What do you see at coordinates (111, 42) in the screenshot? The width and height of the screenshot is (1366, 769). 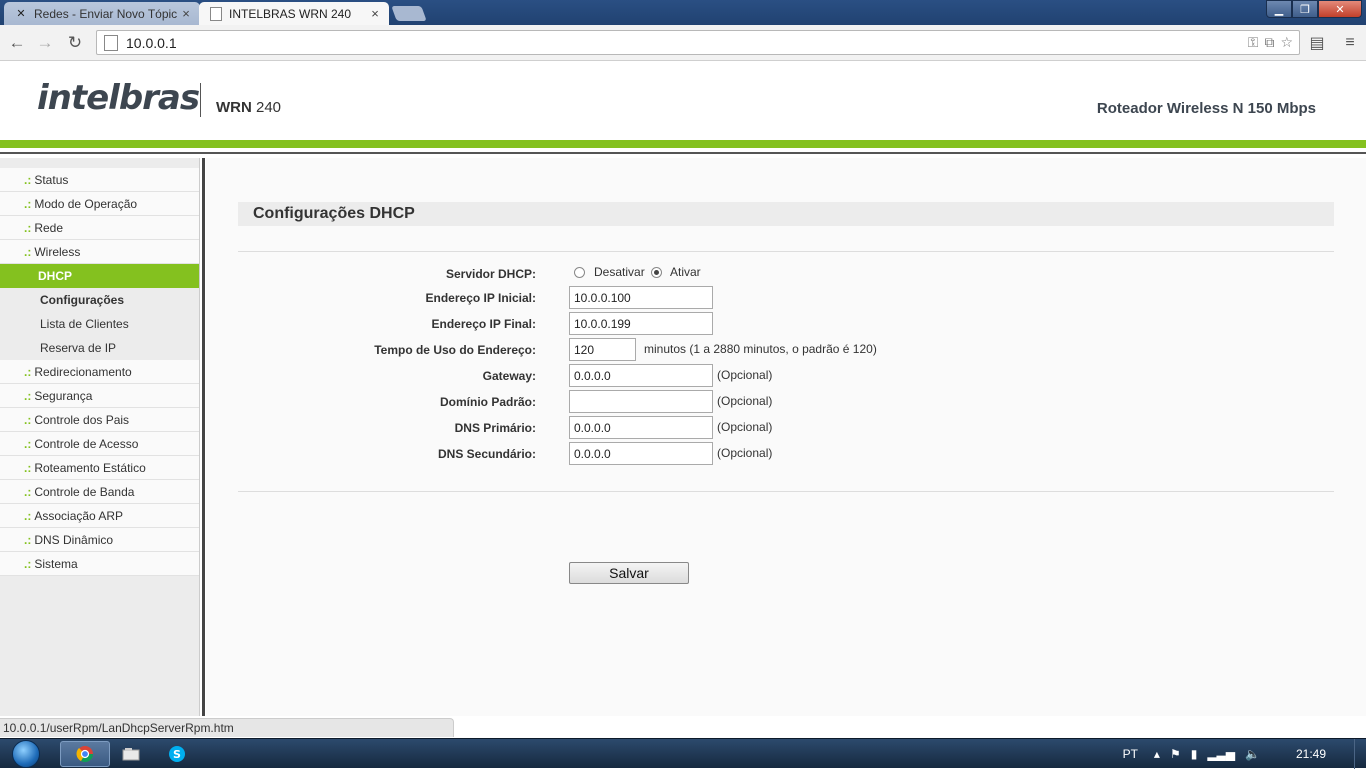 I see `page-icon` at bounding box center [111, 42].